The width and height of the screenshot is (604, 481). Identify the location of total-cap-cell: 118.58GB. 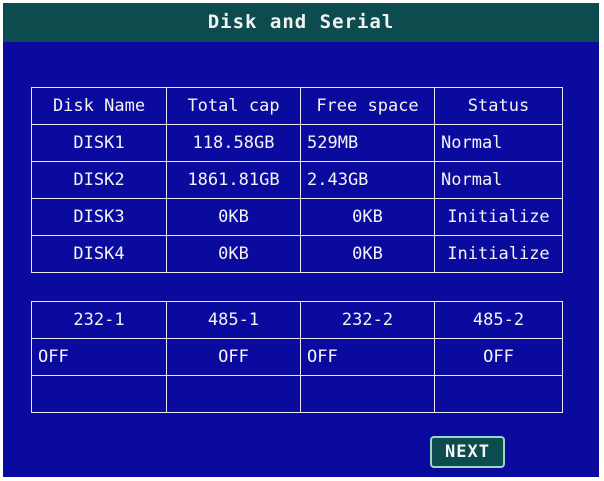
(233, 143).